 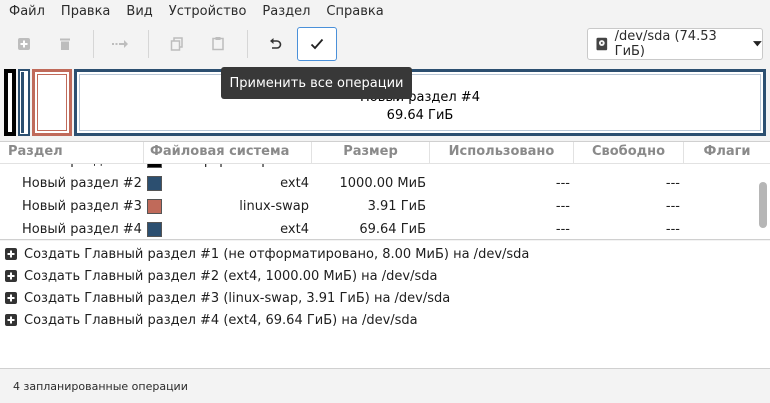 I want to click on new-partition-icon, so click(x=24, y=43).